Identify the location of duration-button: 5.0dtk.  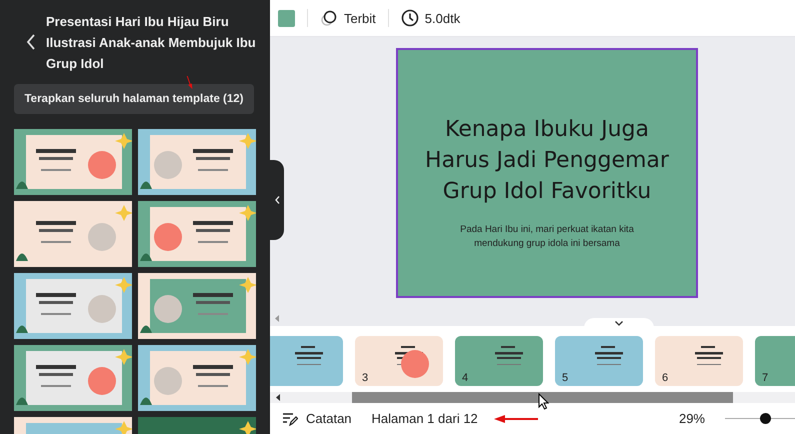
(430, 18).